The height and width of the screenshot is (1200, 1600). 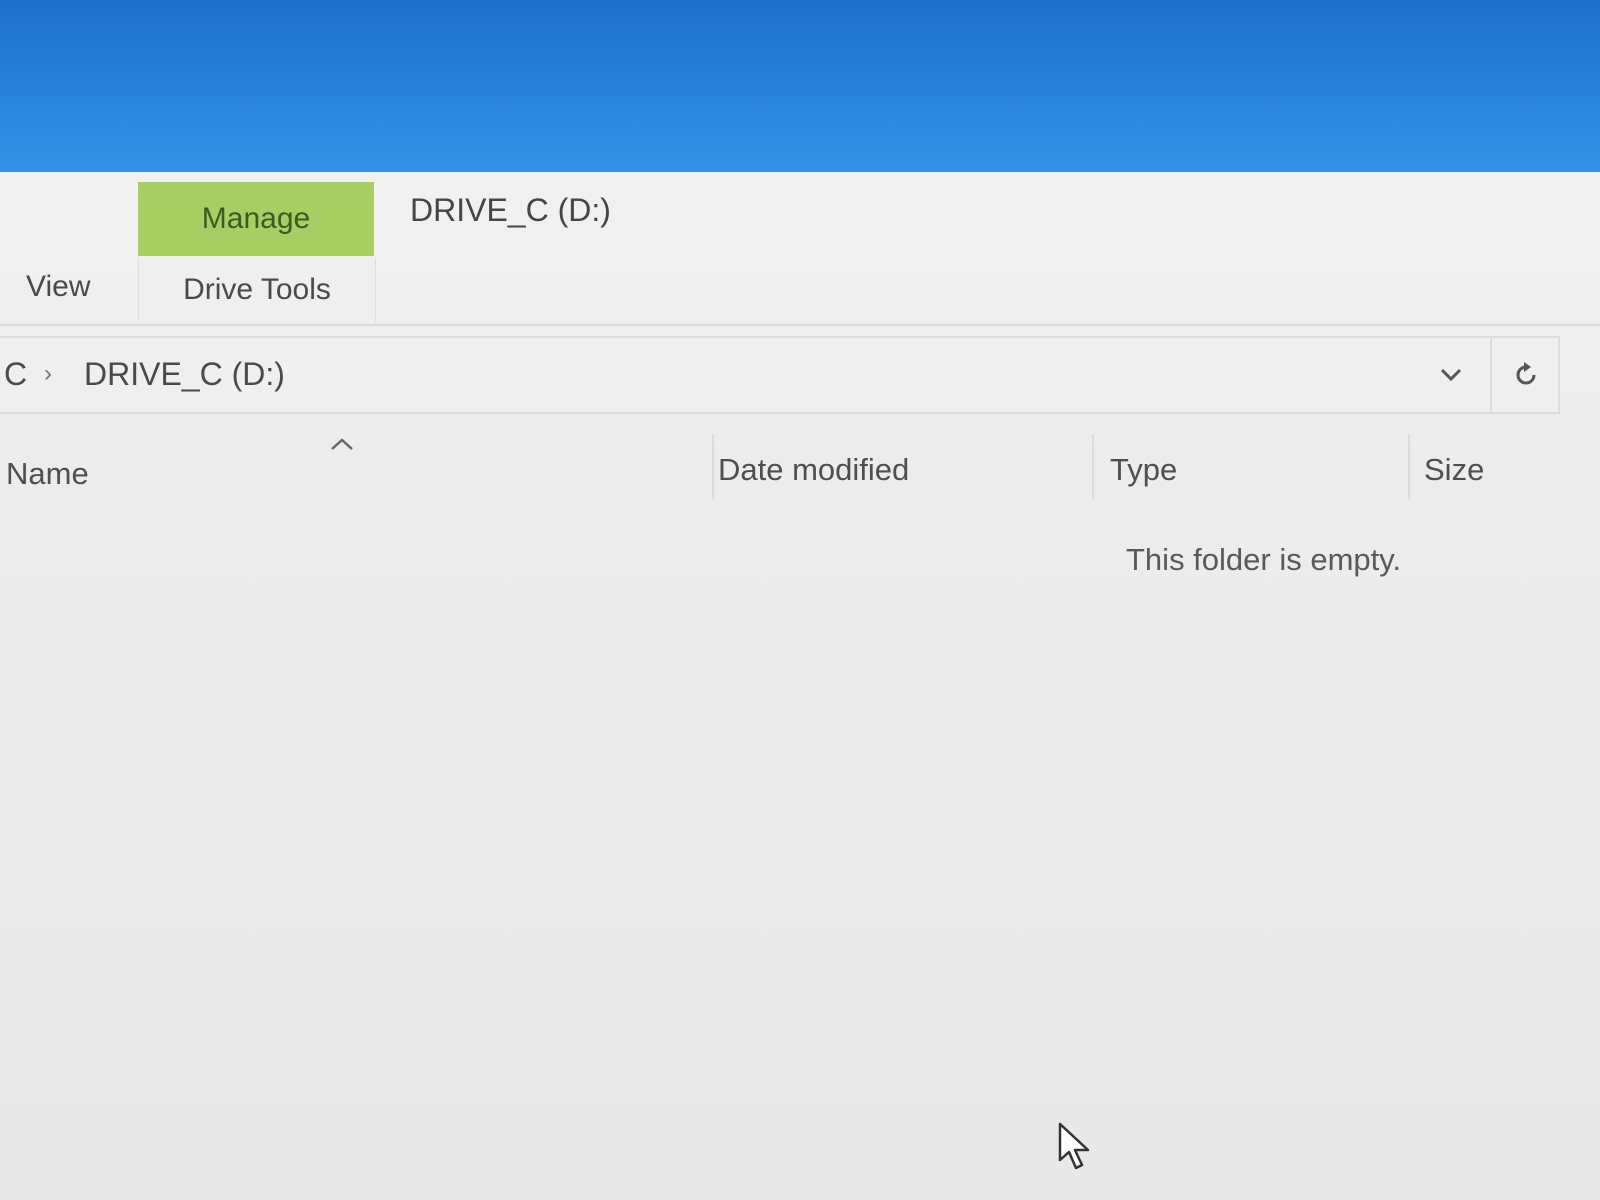 I want to click on chevron-up-icon, so click(x=342, y=444).